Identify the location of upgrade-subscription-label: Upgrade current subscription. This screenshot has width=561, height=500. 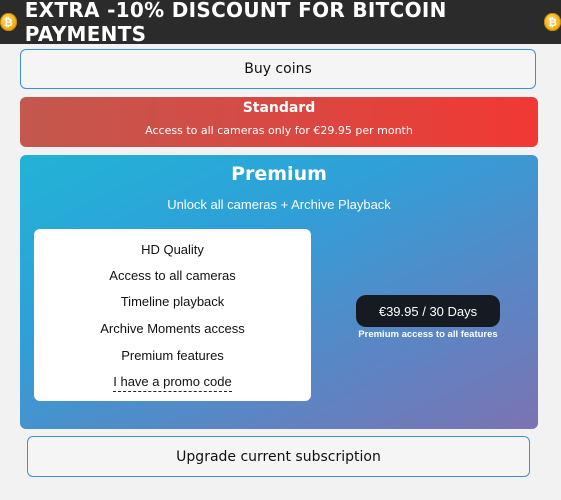
(278, 456).